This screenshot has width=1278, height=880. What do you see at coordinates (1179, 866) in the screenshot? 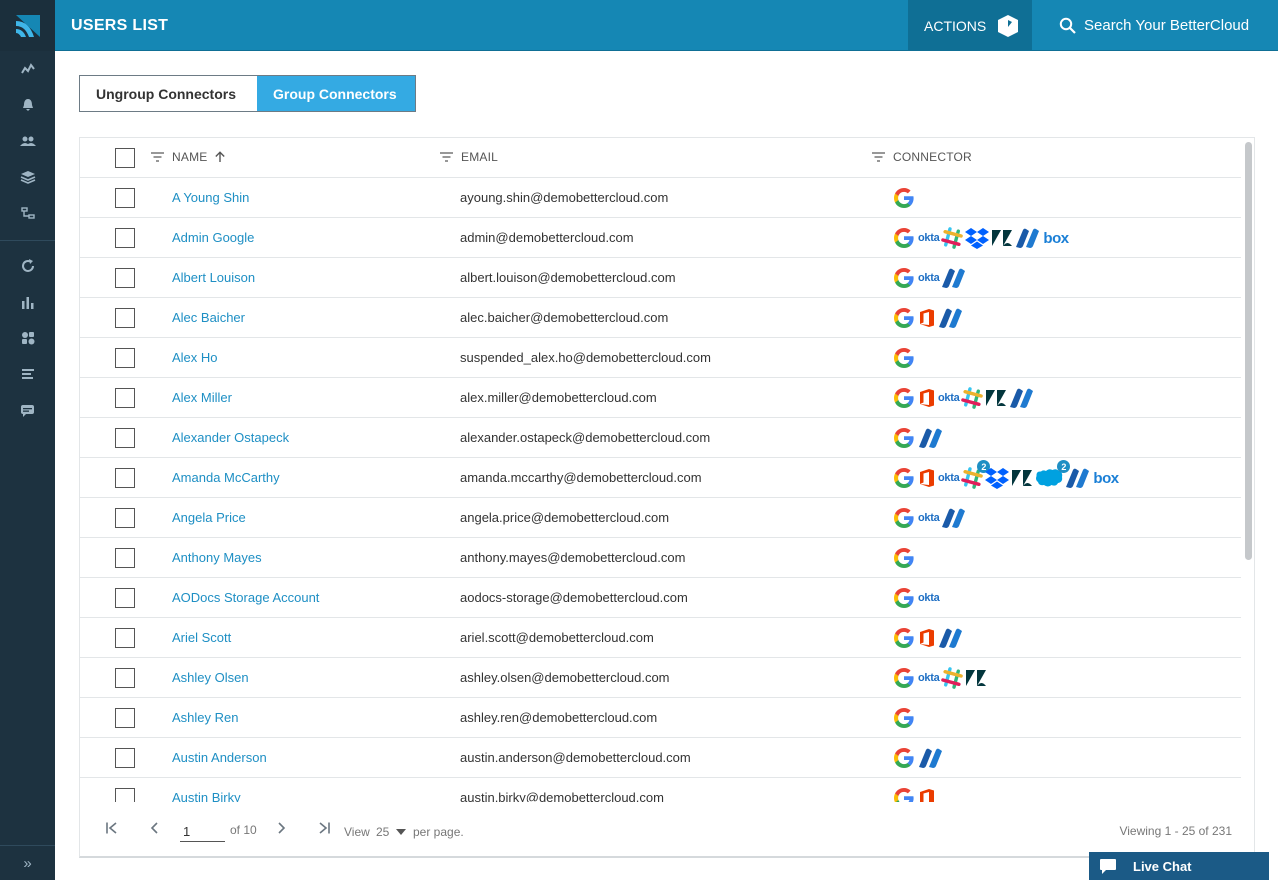
I see `live-chat-button: Live Chat` at bounding box center [1179, 866].